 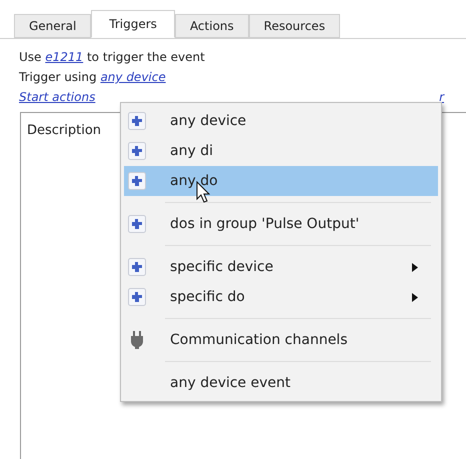 What do you see at coordinates (281, 297) in the screenshot?
I see `menu-item: specific do` at bounding box center [281, 297].